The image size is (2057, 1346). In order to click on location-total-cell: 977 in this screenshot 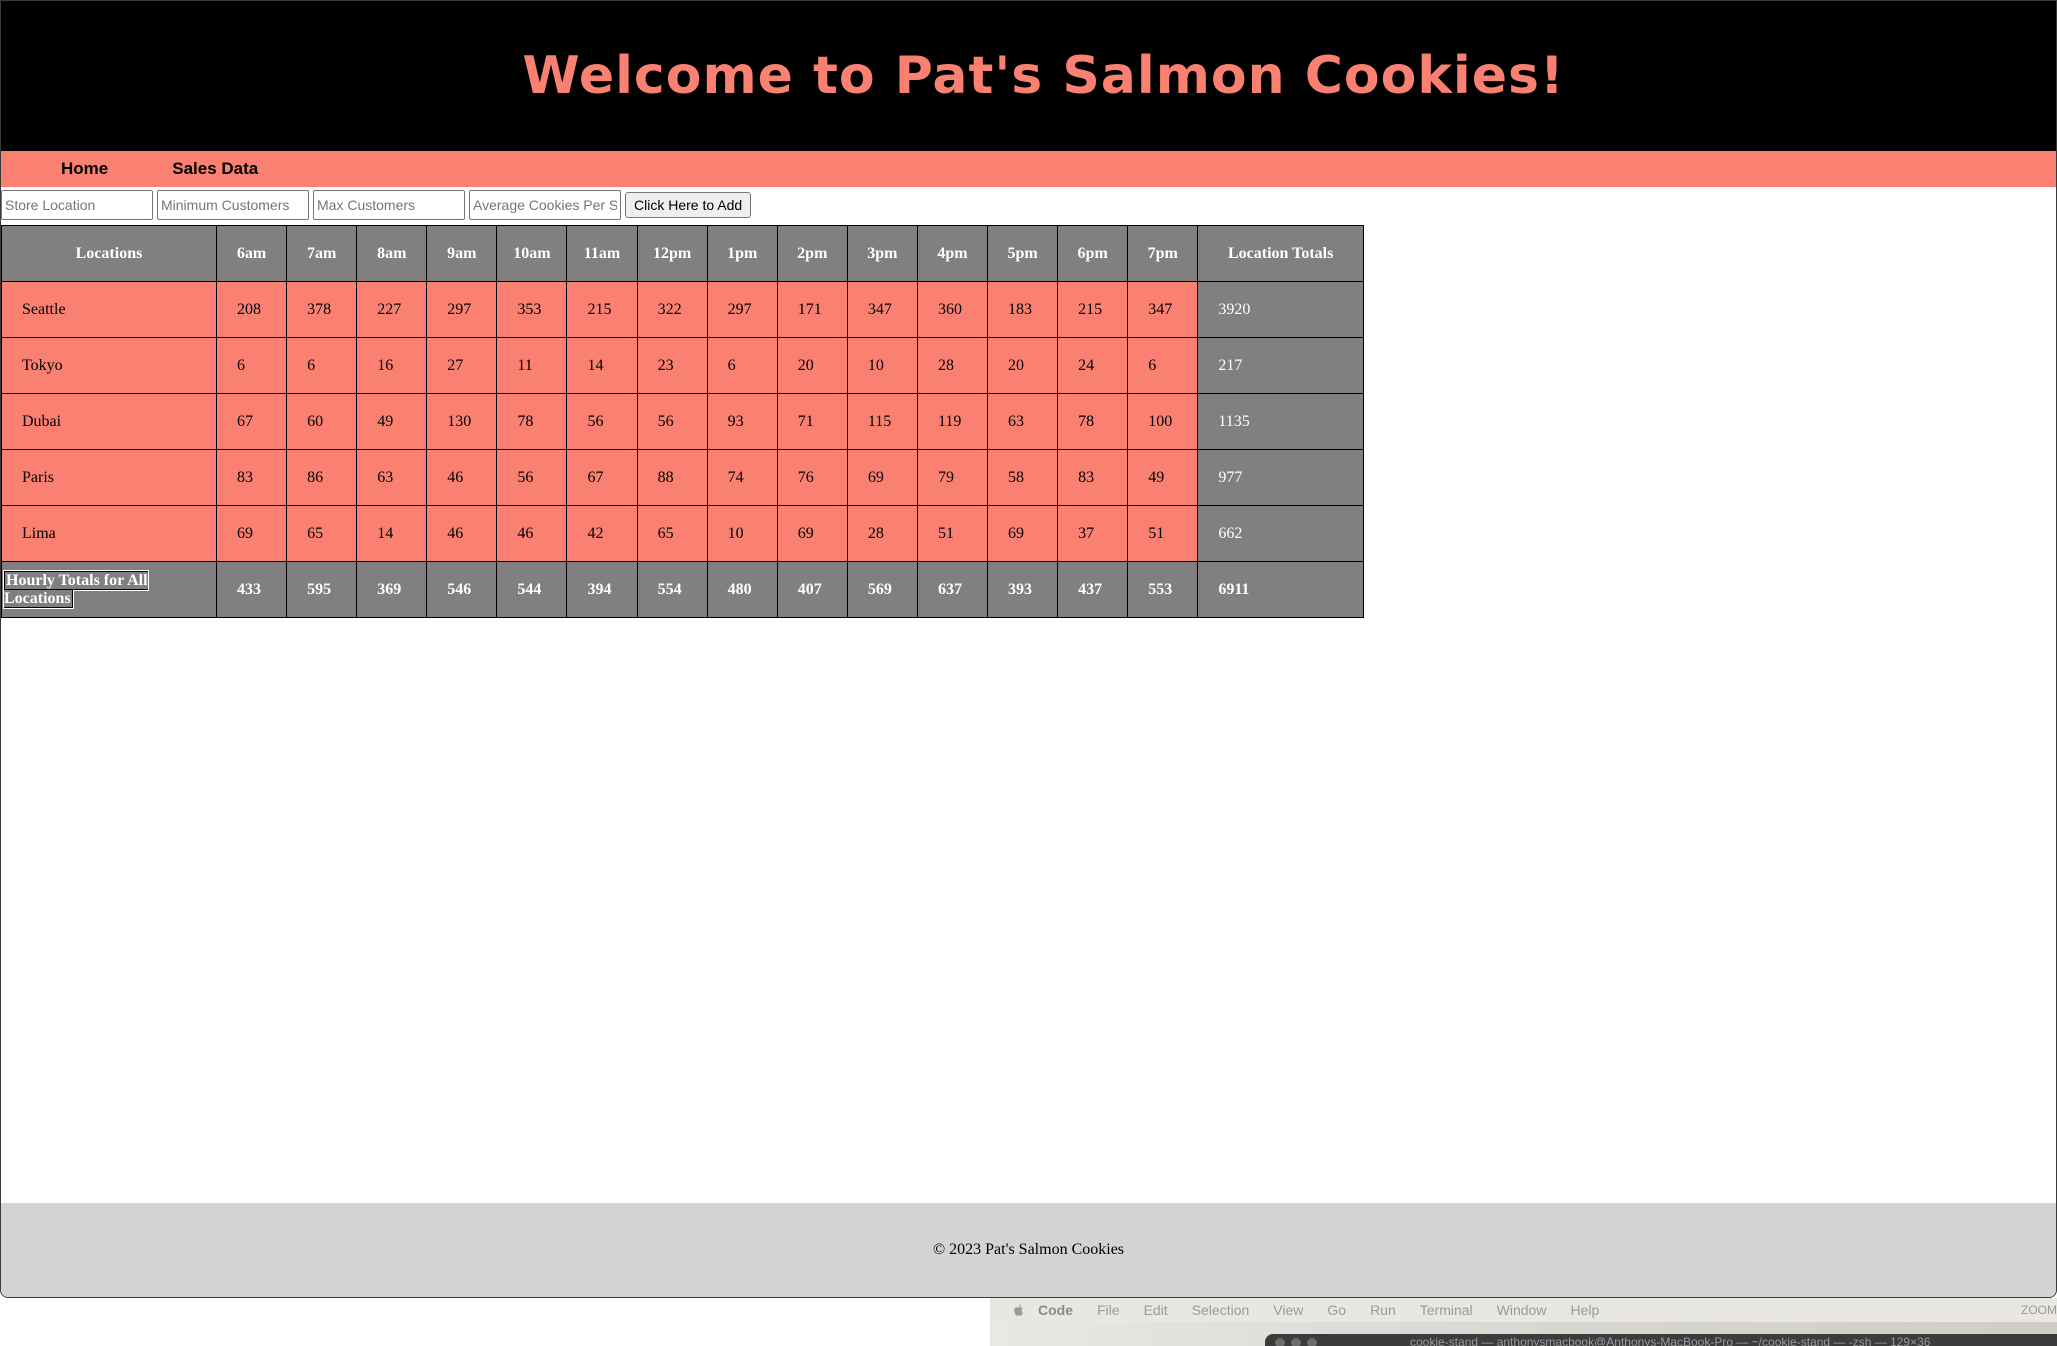, I will do `click(1280, 477)`.